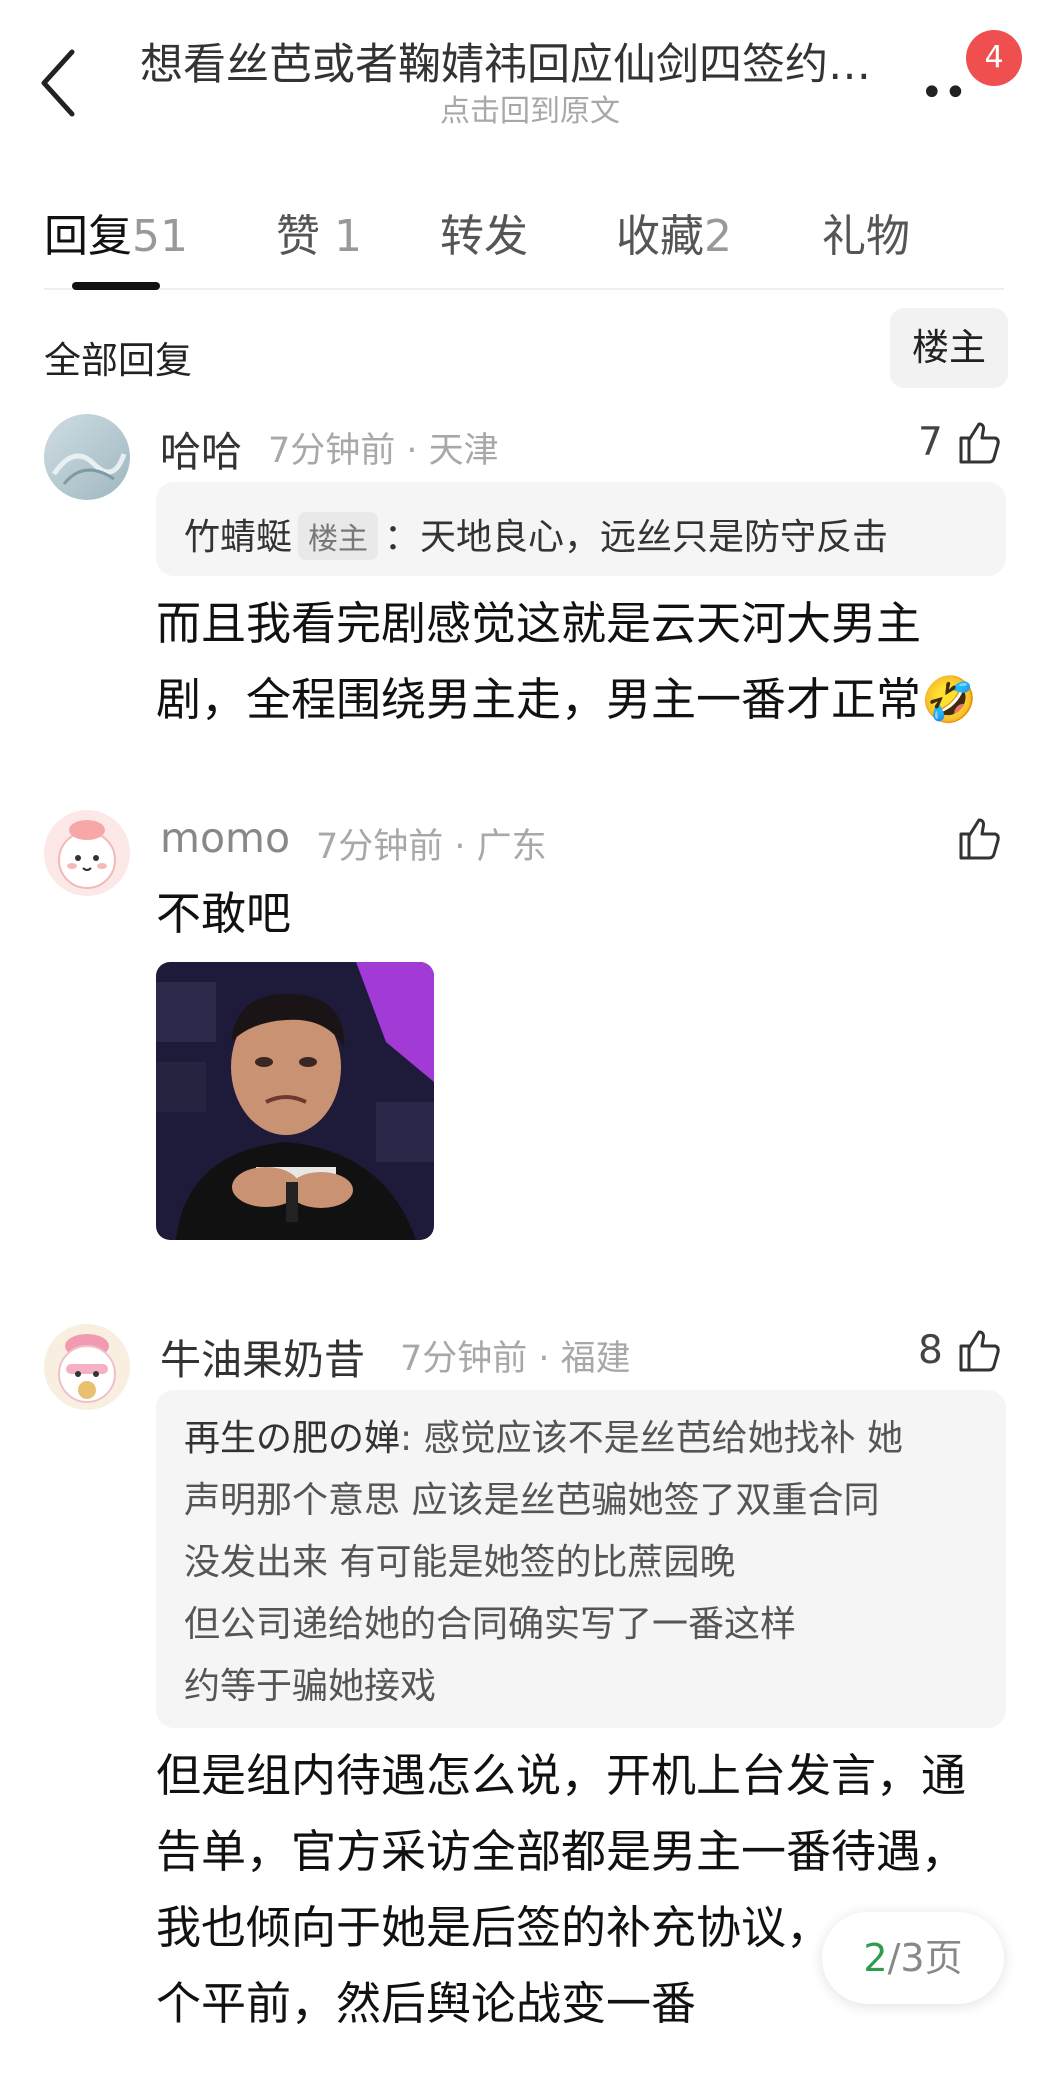 This screenshot has height=2086, width=1049. Describe the element at coordinates (943, 93) in the screenshot. I see `more-options-icon: ••` at that location.